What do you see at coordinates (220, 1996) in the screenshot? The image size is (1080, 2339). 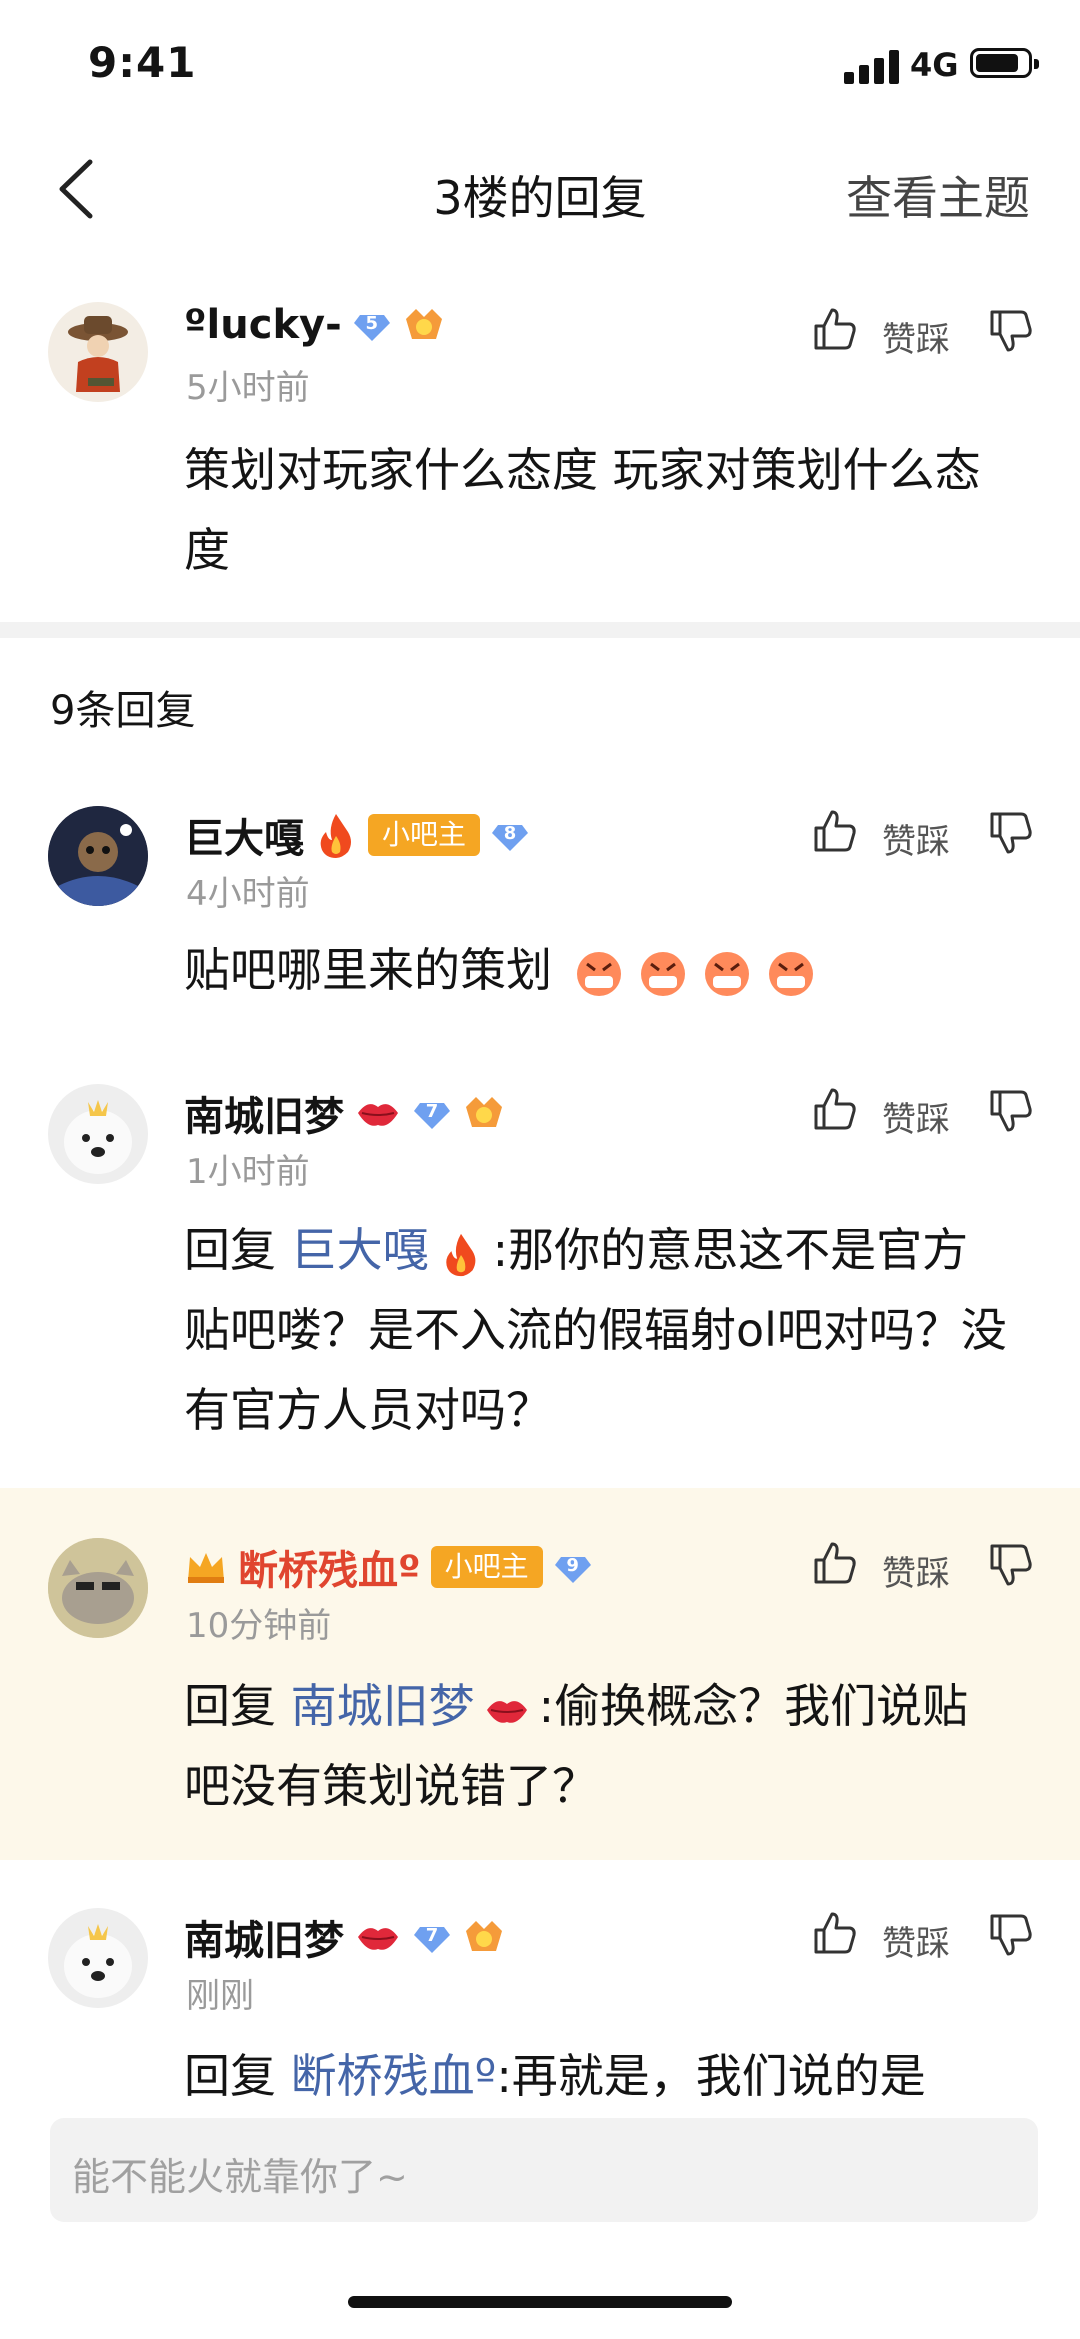 I see `reply-time: 刚刚` at bounding box center [220, 1996].